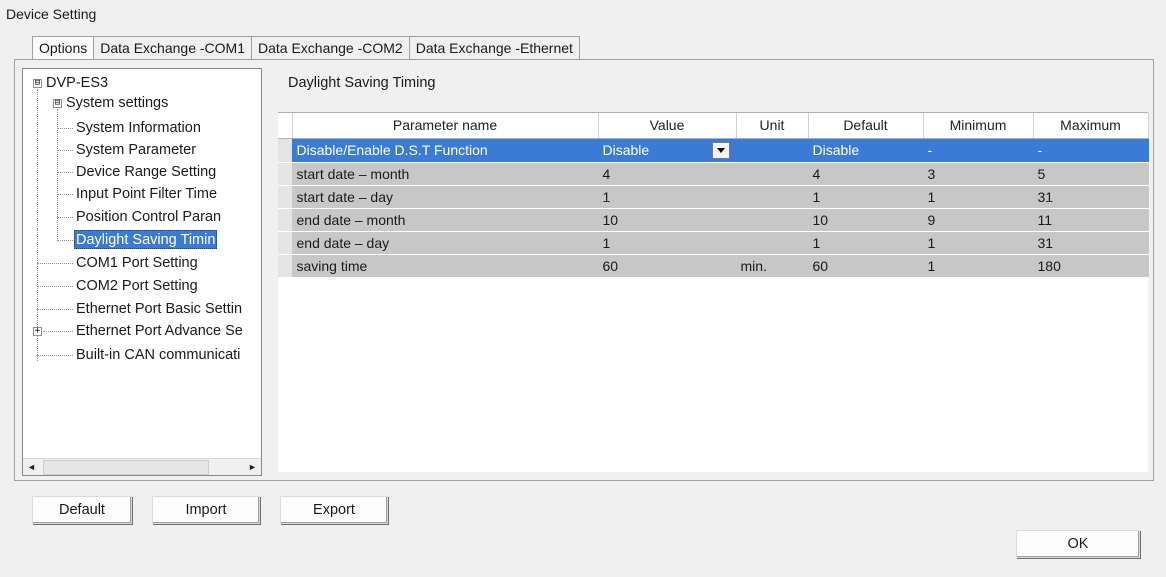 The image size is (1166, 577). What do you see at coordinates (158, 355) in the screenshot?
I see `tree-node-builtin-can: Built-in CAN communicati` at bounding box center [158, 355].